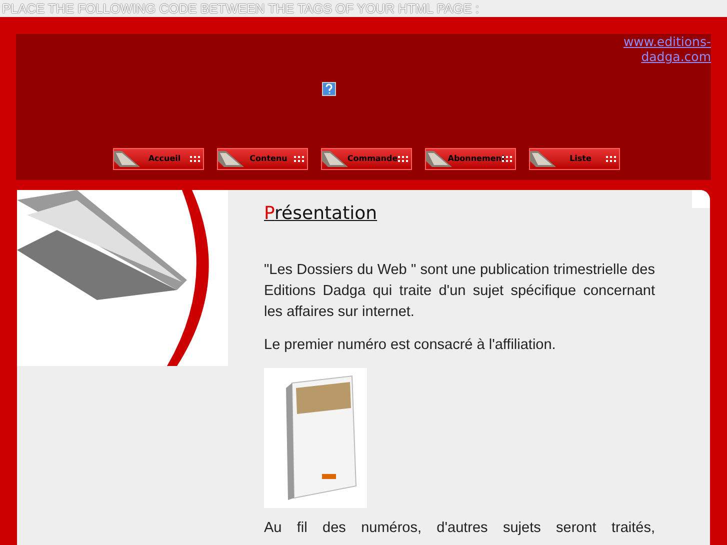 This screenshot has width=727, height=545. I want to click on nav-button: Contenu, so click(262, 159).